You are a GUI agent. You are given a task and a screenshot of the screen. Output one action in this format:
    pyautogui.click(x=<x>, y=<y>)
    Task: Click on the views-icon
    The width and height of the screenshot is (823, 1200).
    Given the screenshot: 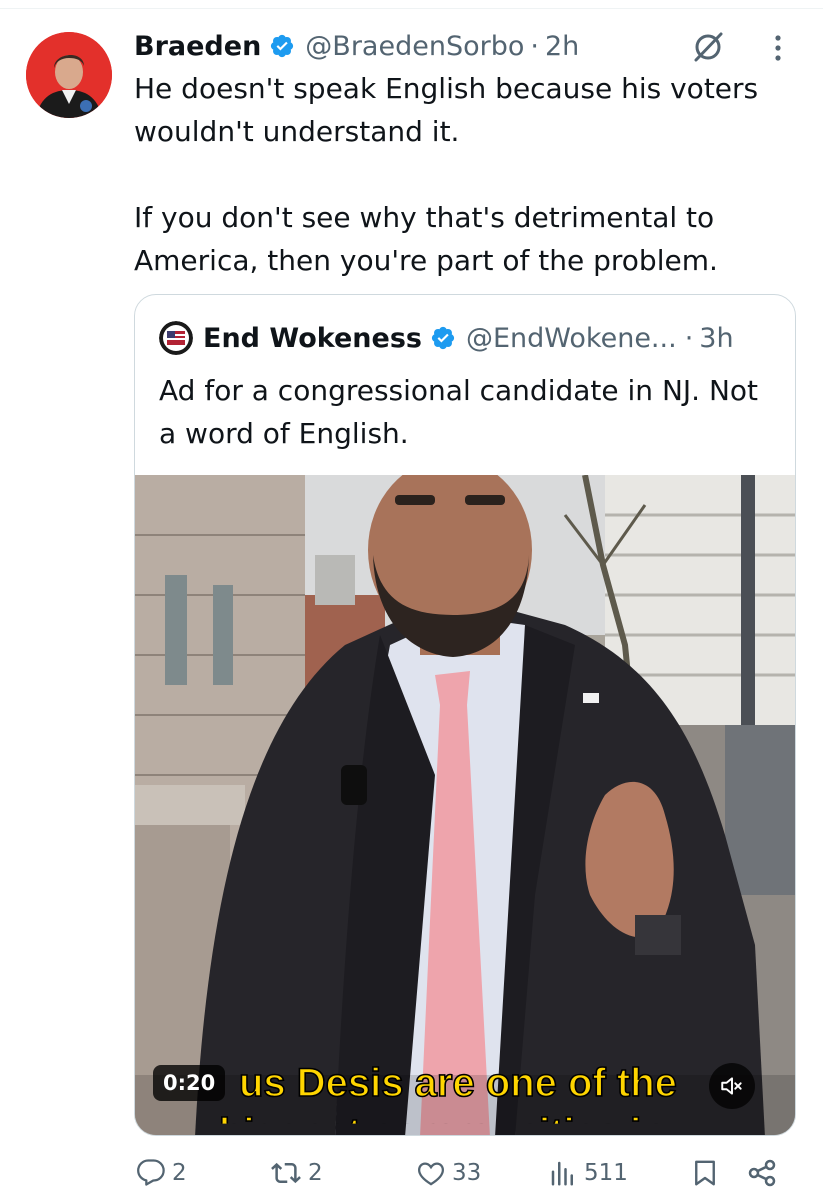 What is the action you would take?
    pyautogui.click(x=562, y=1173)
    